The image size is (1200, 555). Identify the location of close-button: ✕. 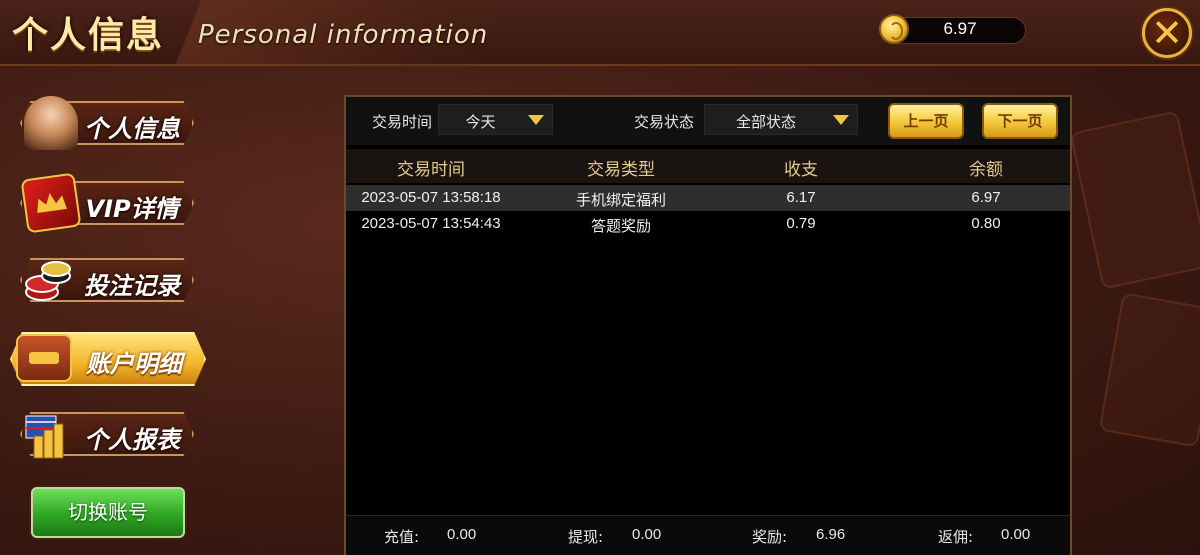
(1167, 33).